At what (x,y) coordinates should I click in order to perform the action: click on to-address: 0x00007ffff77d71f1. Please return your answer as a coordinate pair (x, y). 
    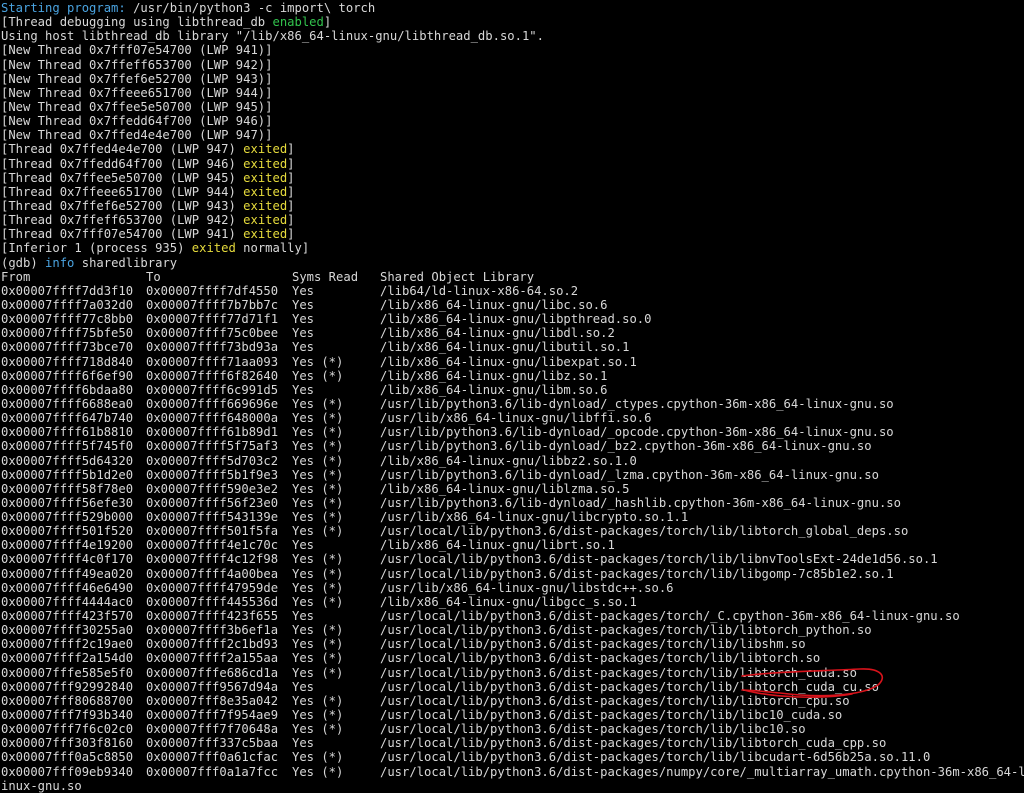
    Looking at the image, I should click on (212, 319).